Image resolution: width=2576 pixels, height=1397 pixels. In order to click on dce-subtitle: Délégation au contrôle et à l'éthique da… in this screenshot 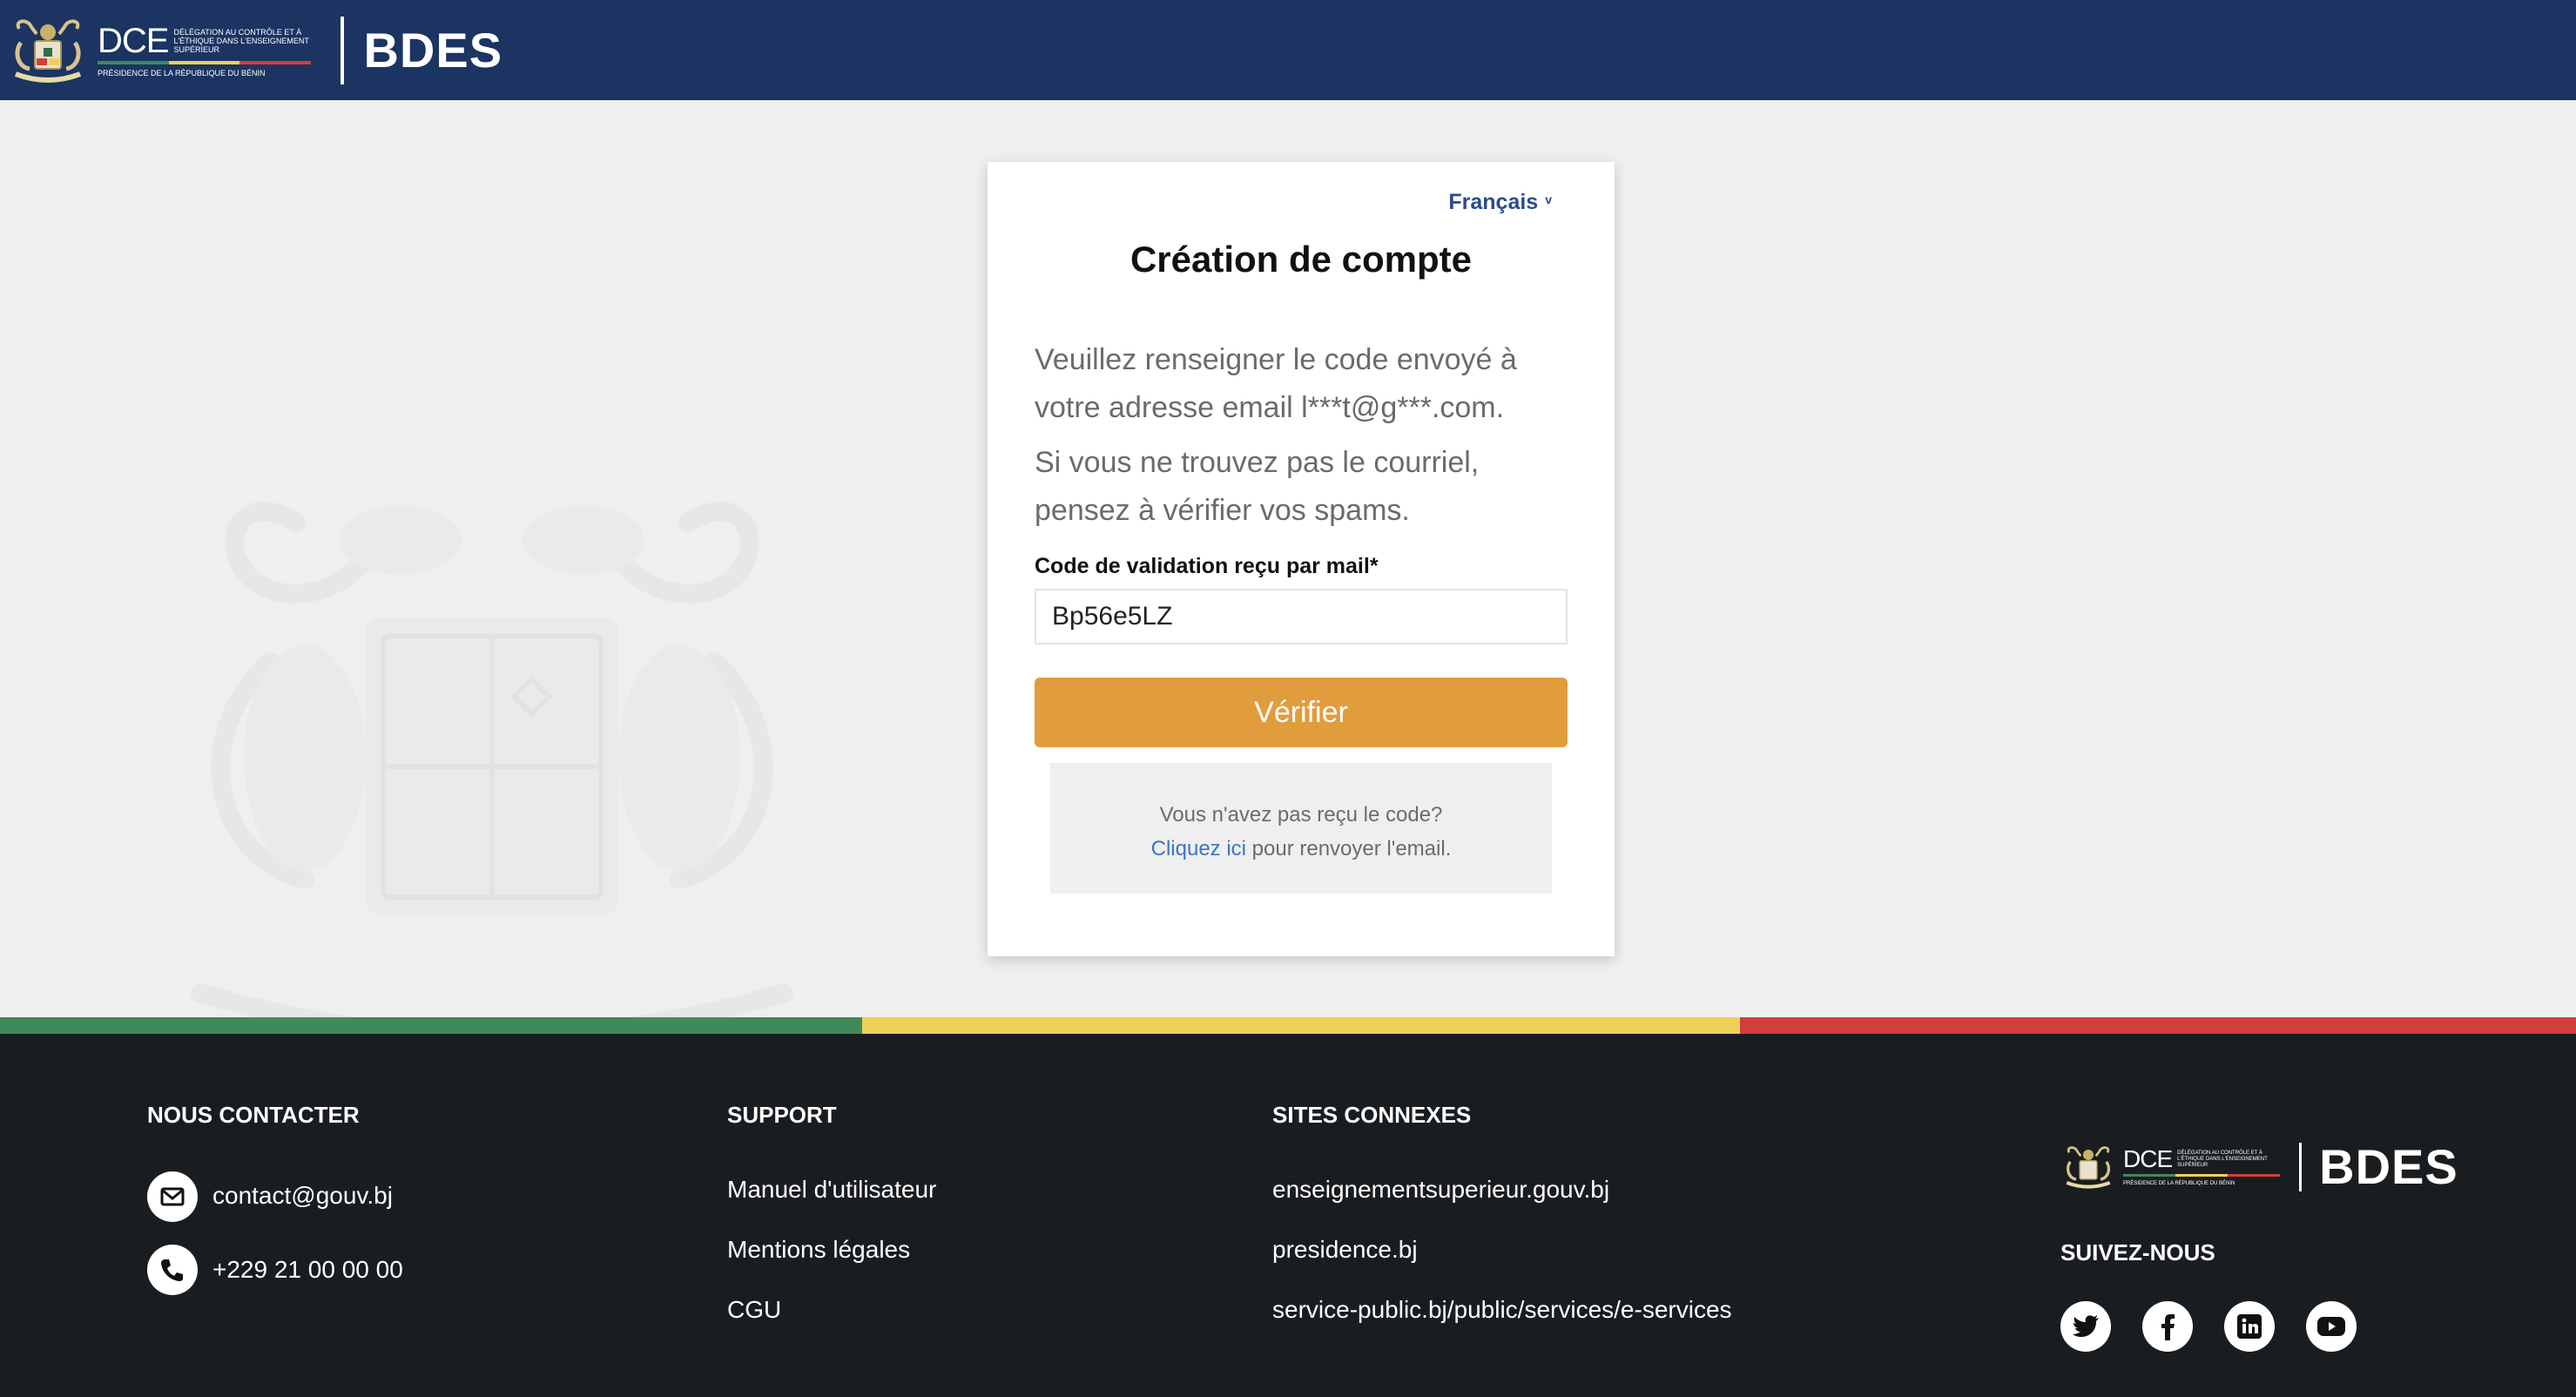, I will do `click(241, 40)`.